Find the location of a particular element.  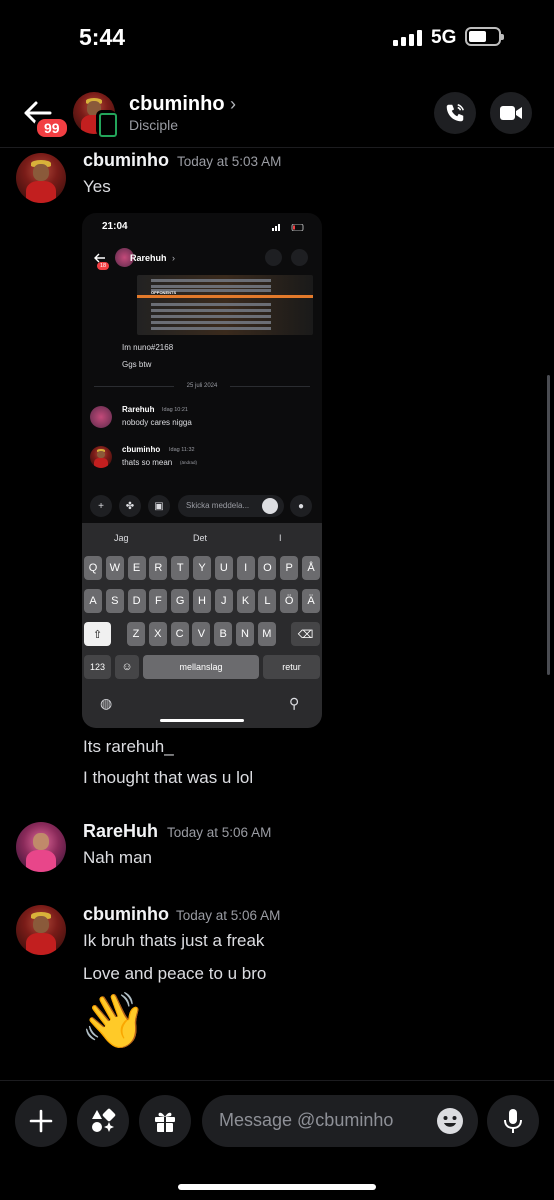

keyboard-key: P is located at coordinates (289, 568).